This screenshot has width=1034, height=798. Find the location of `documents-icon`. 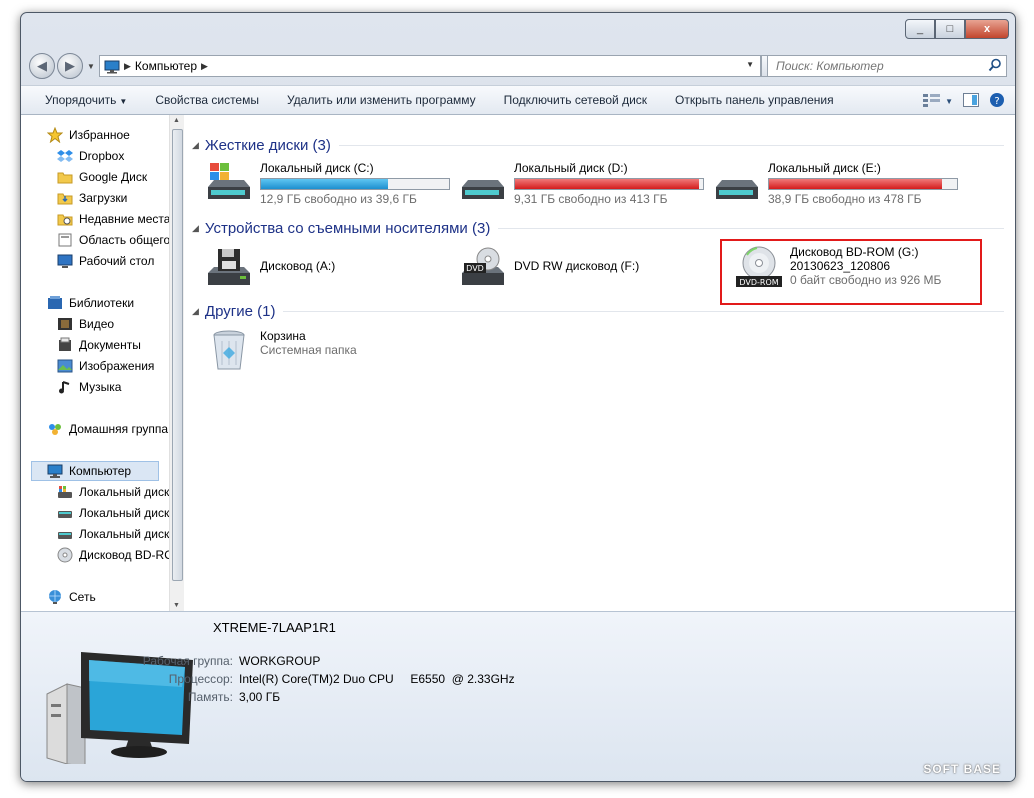

documents-icon is located at coordinates (65, 345).